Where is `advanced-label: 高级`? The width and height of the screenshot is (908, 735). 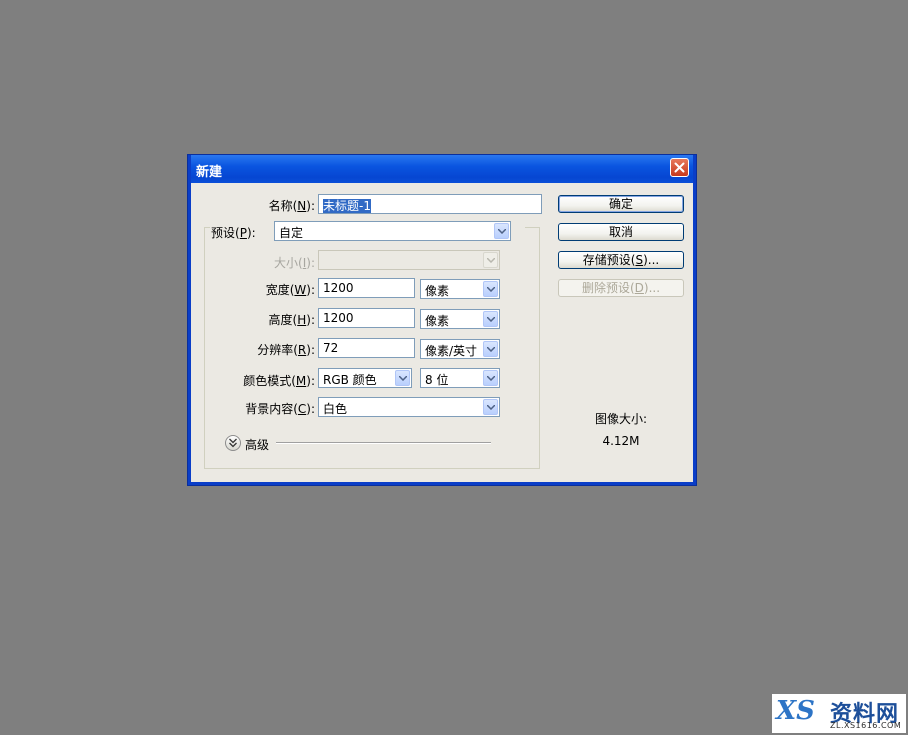
advanced-label: 高级 is located at coordinates (257, 445).